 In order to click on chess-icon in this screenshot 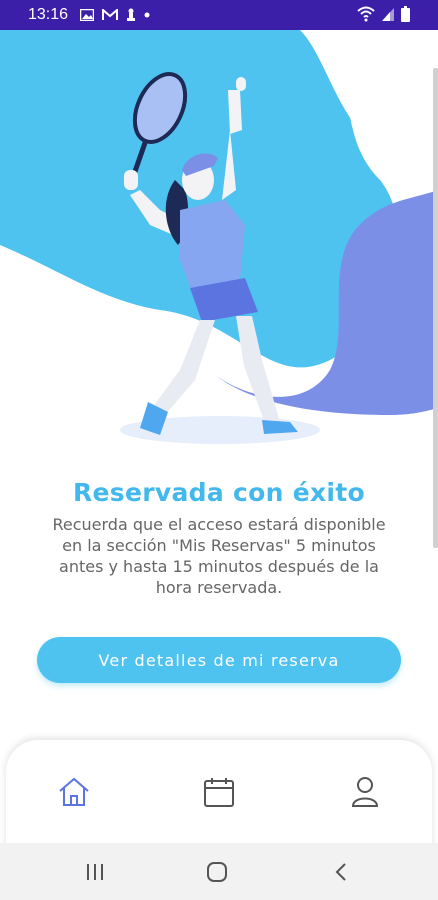, I will do `click(131, 14)`.